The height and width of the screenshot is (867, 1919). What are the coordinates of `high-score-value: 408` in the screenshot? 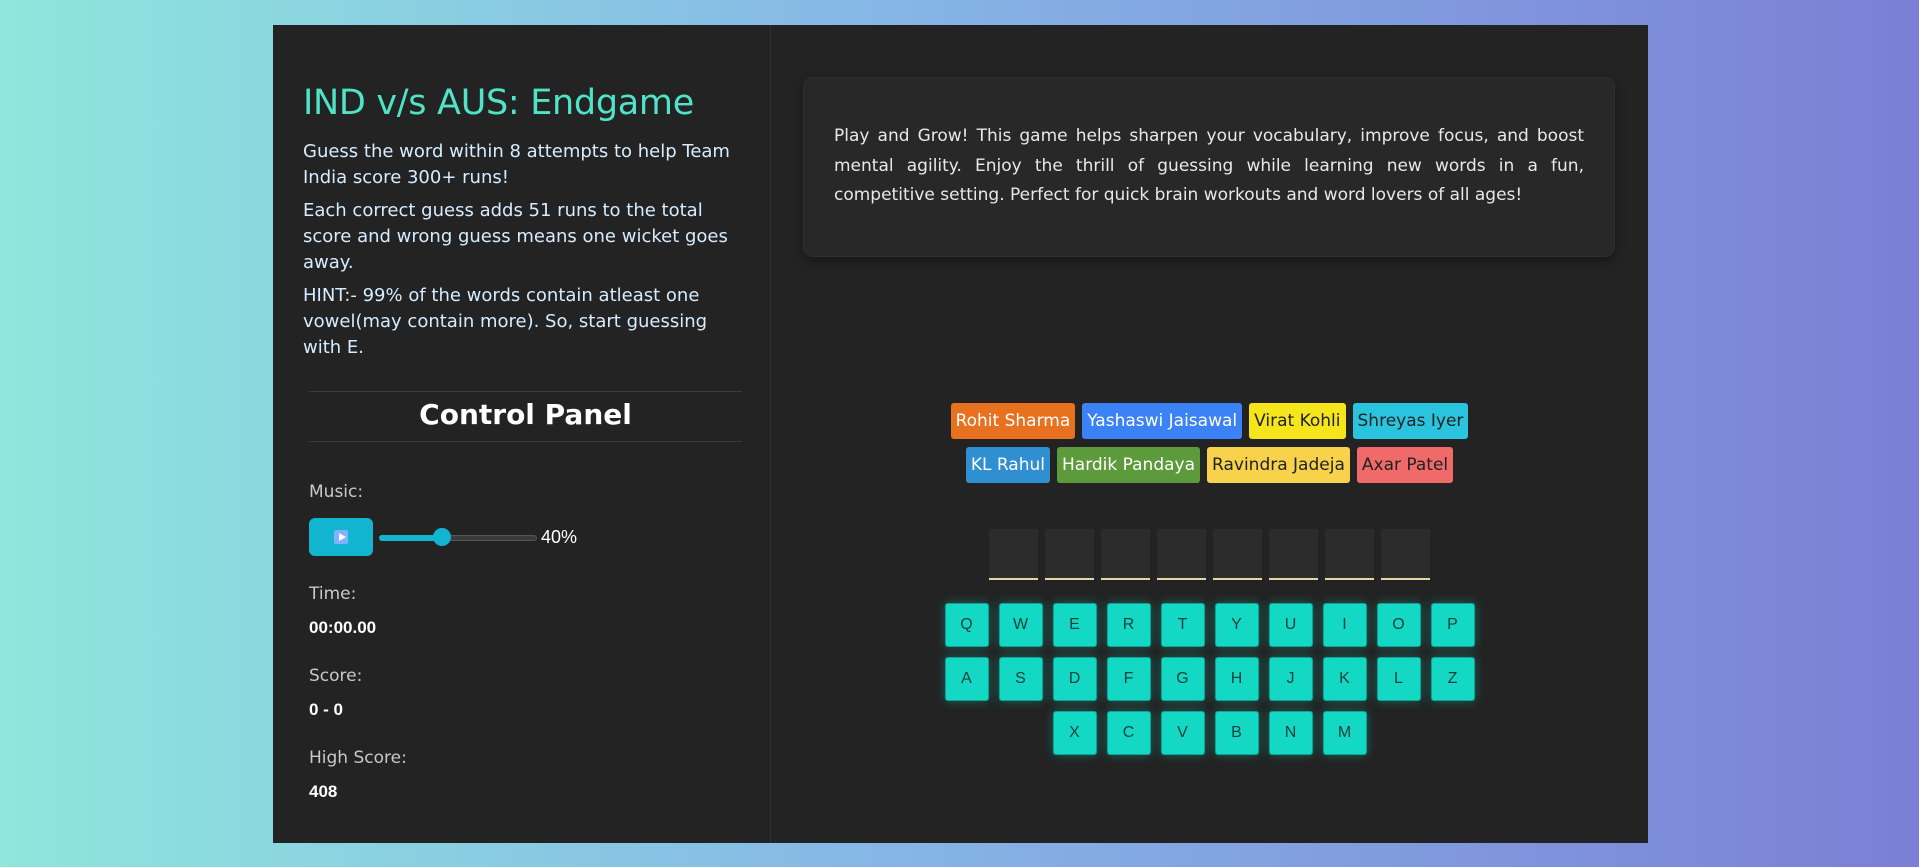 It's located at (323, 791).